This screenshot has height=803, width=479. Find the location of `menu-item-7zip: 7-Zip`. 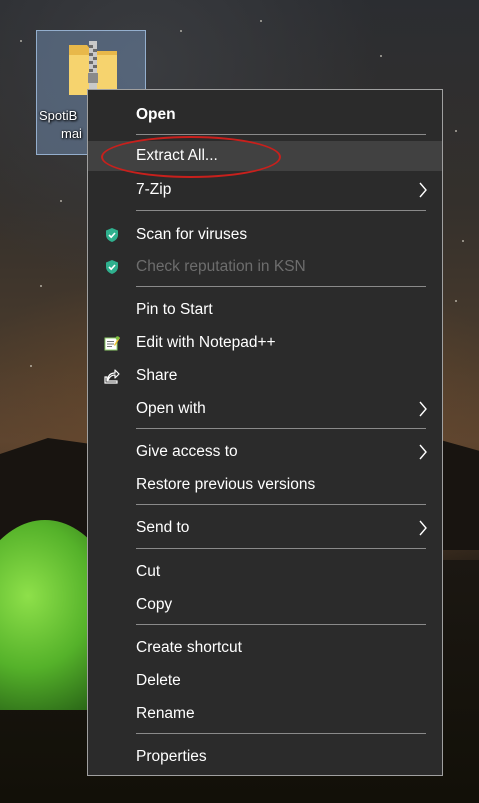

menu-item-7zip: 7-Zip is located at coordinates (265, 190).